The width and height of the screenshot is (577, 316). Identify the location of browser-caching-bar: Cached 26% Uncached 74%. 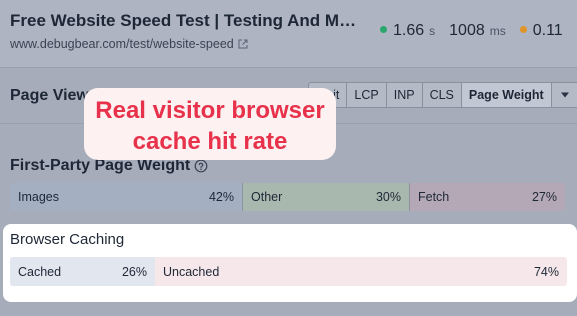
(288, 271).